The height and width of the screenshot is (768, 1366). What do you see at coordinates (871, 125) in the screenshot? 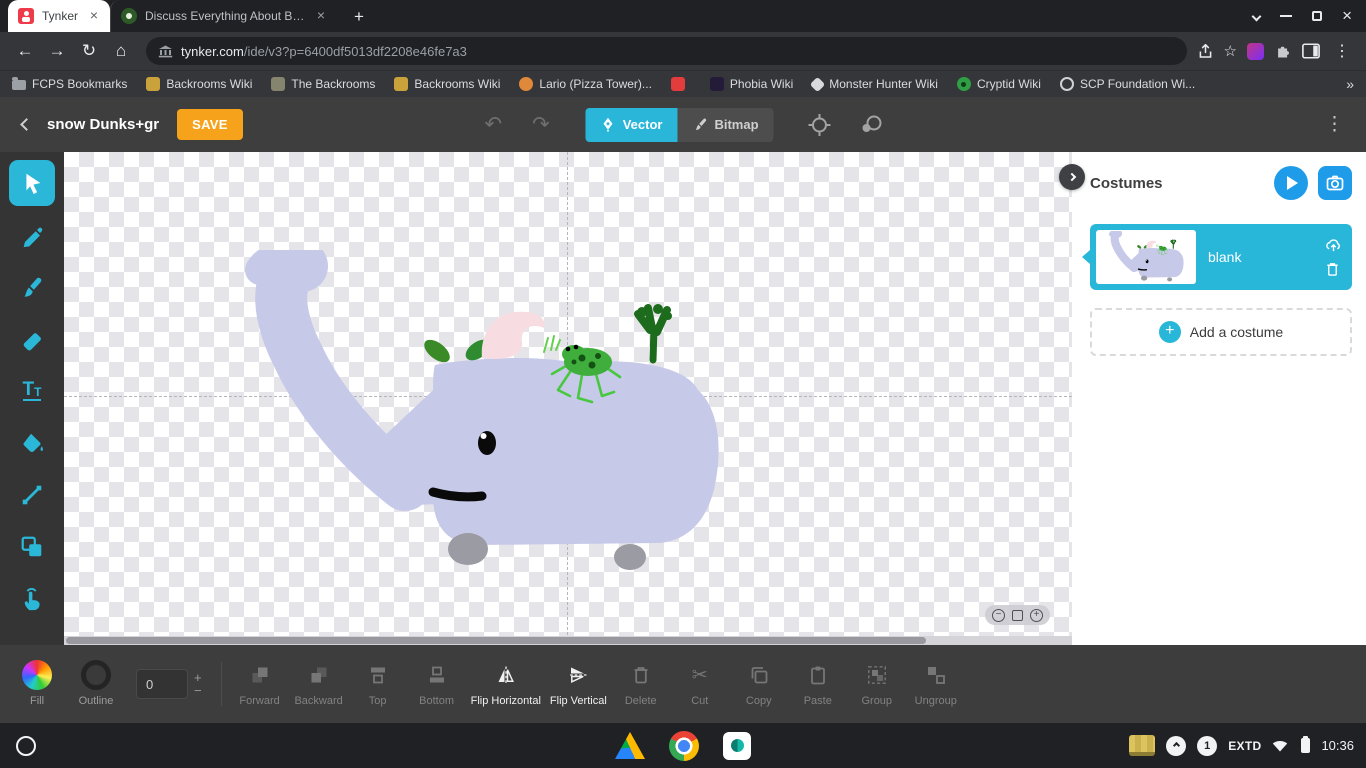
I see `shape-smoothing-button` at bounding box center [871, 125].